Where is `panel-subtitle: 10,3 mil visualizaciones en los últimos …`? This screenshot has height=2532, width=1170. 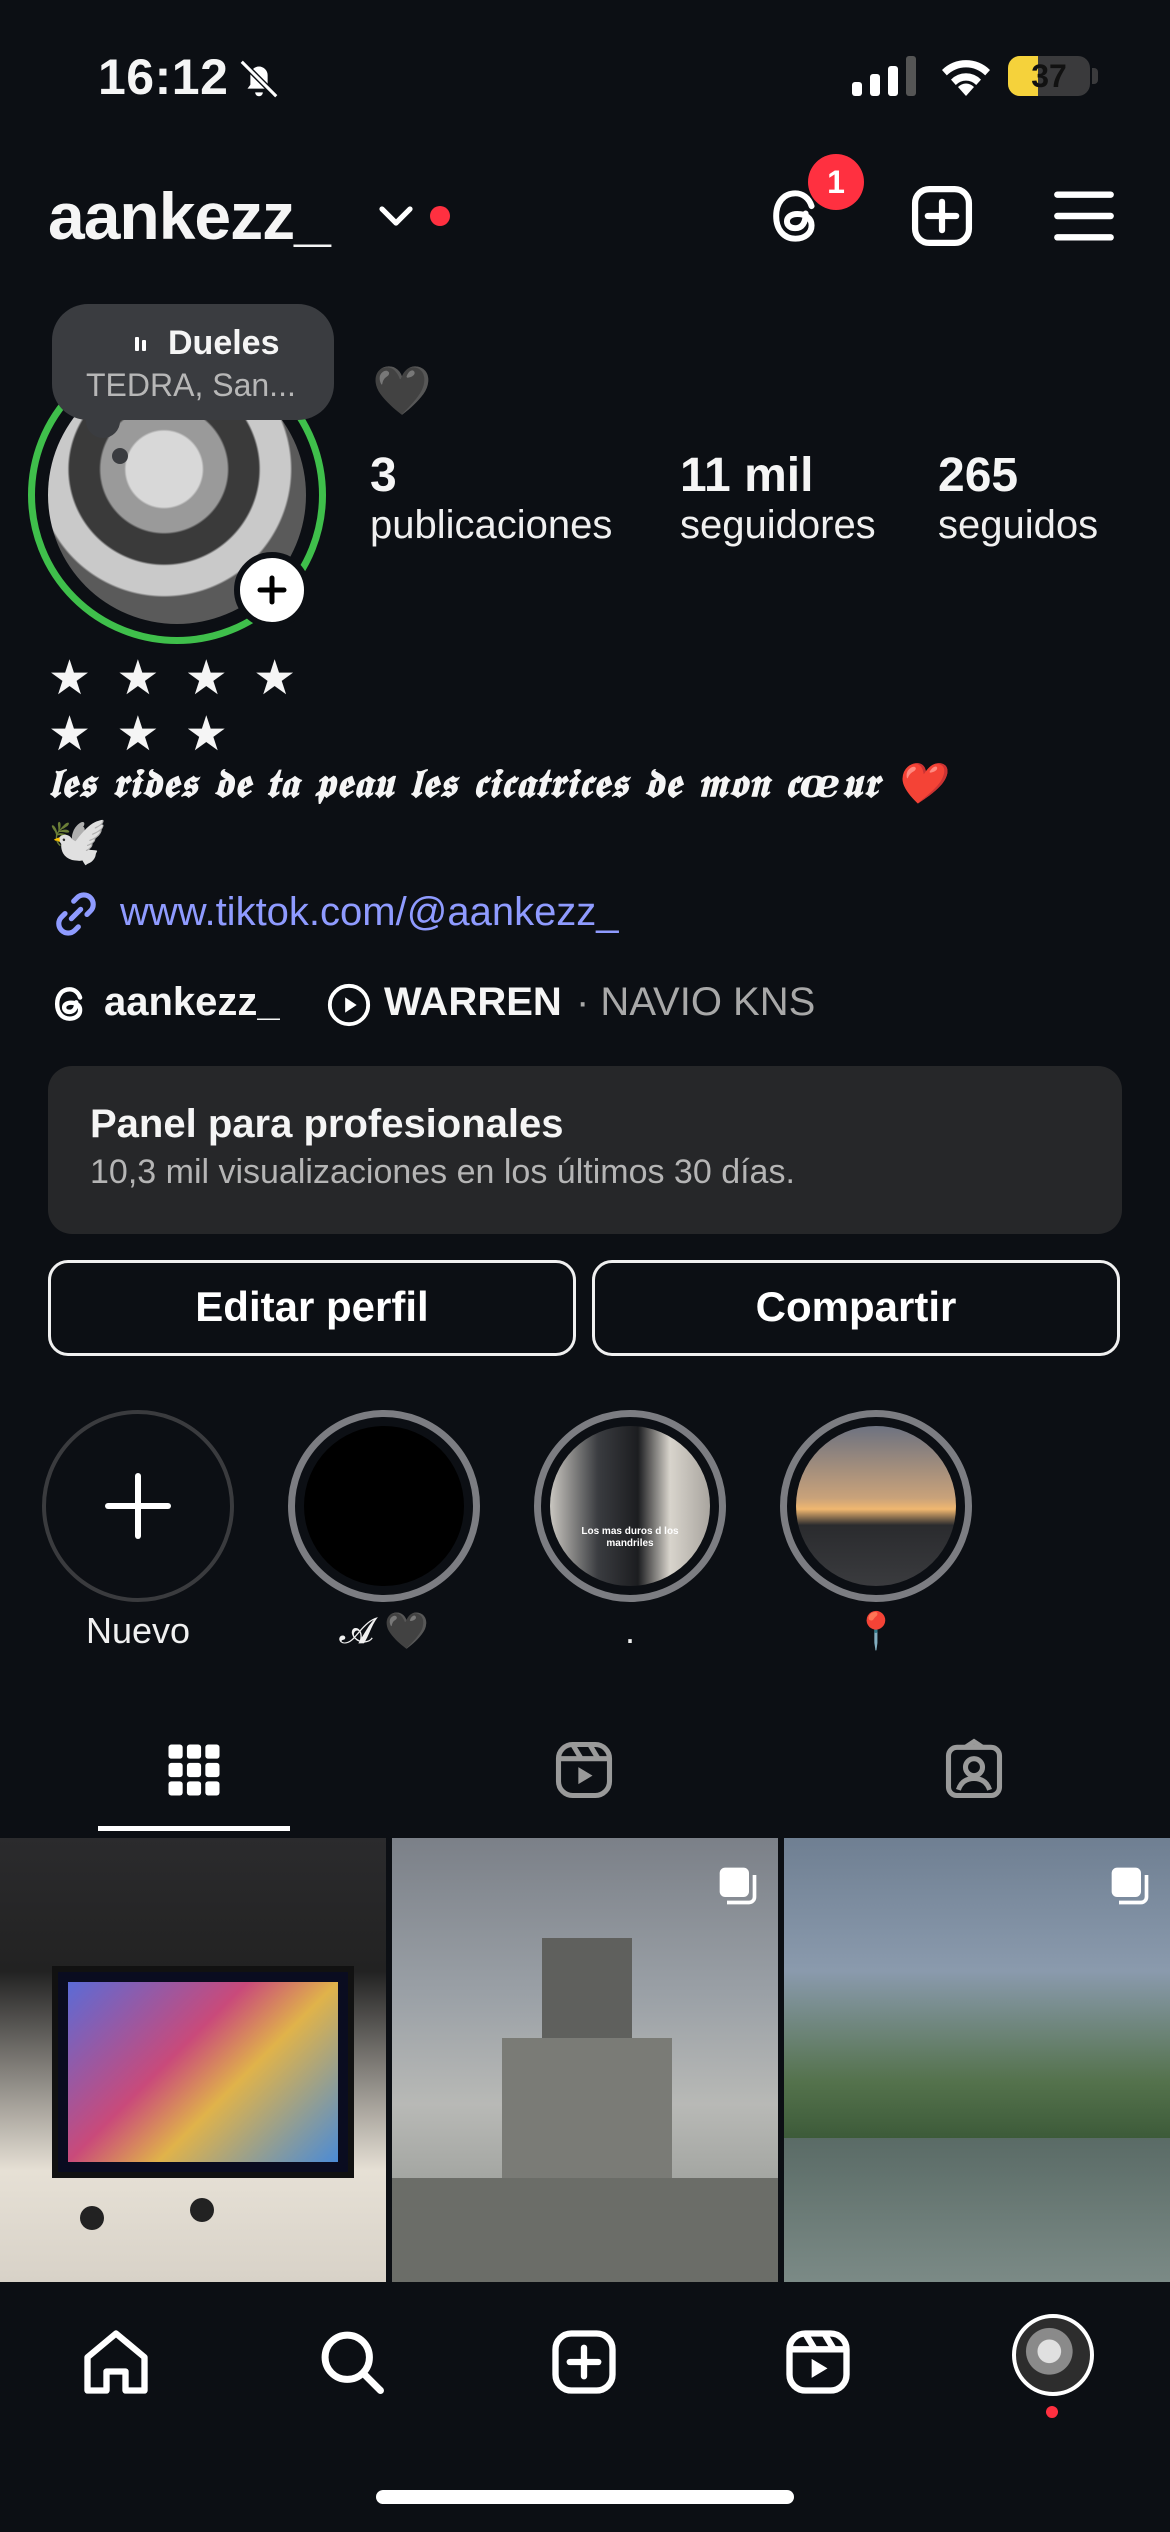 panel-subtitle: 10,3 mil visualizaciones en los últimos … is located at coordinates (442, 1172).